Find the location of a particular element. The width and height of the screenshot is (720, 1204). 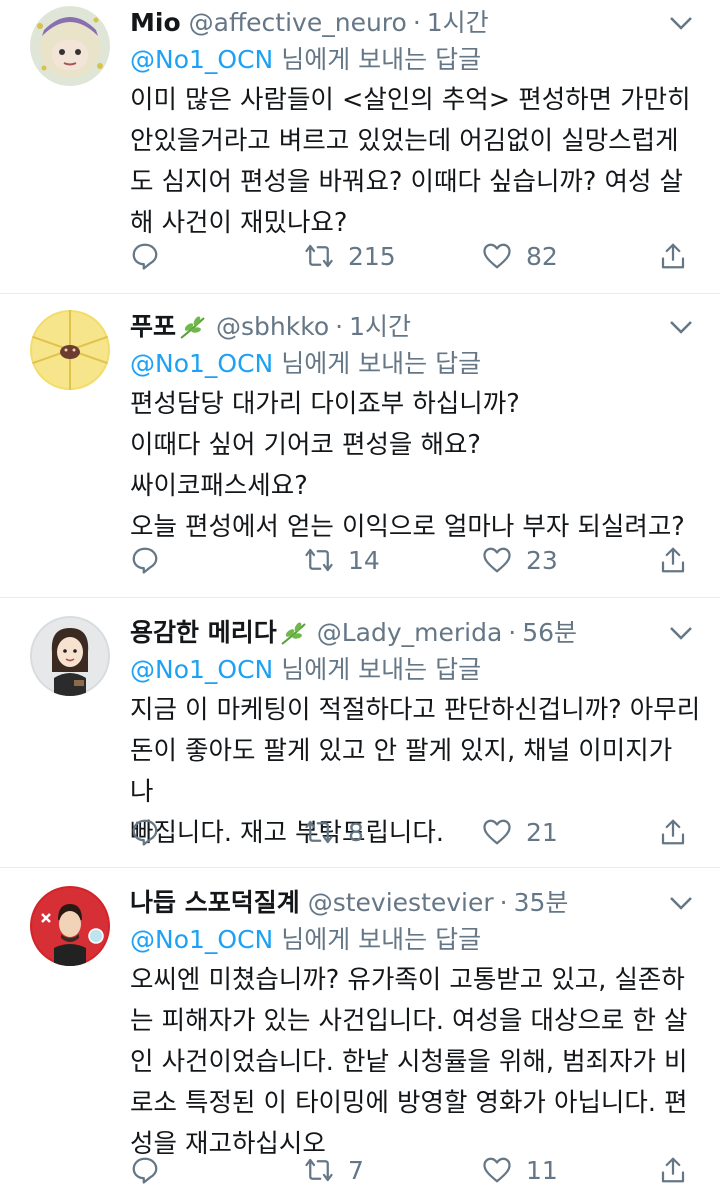

like-button: 82 is located at coordinates (520, 256).